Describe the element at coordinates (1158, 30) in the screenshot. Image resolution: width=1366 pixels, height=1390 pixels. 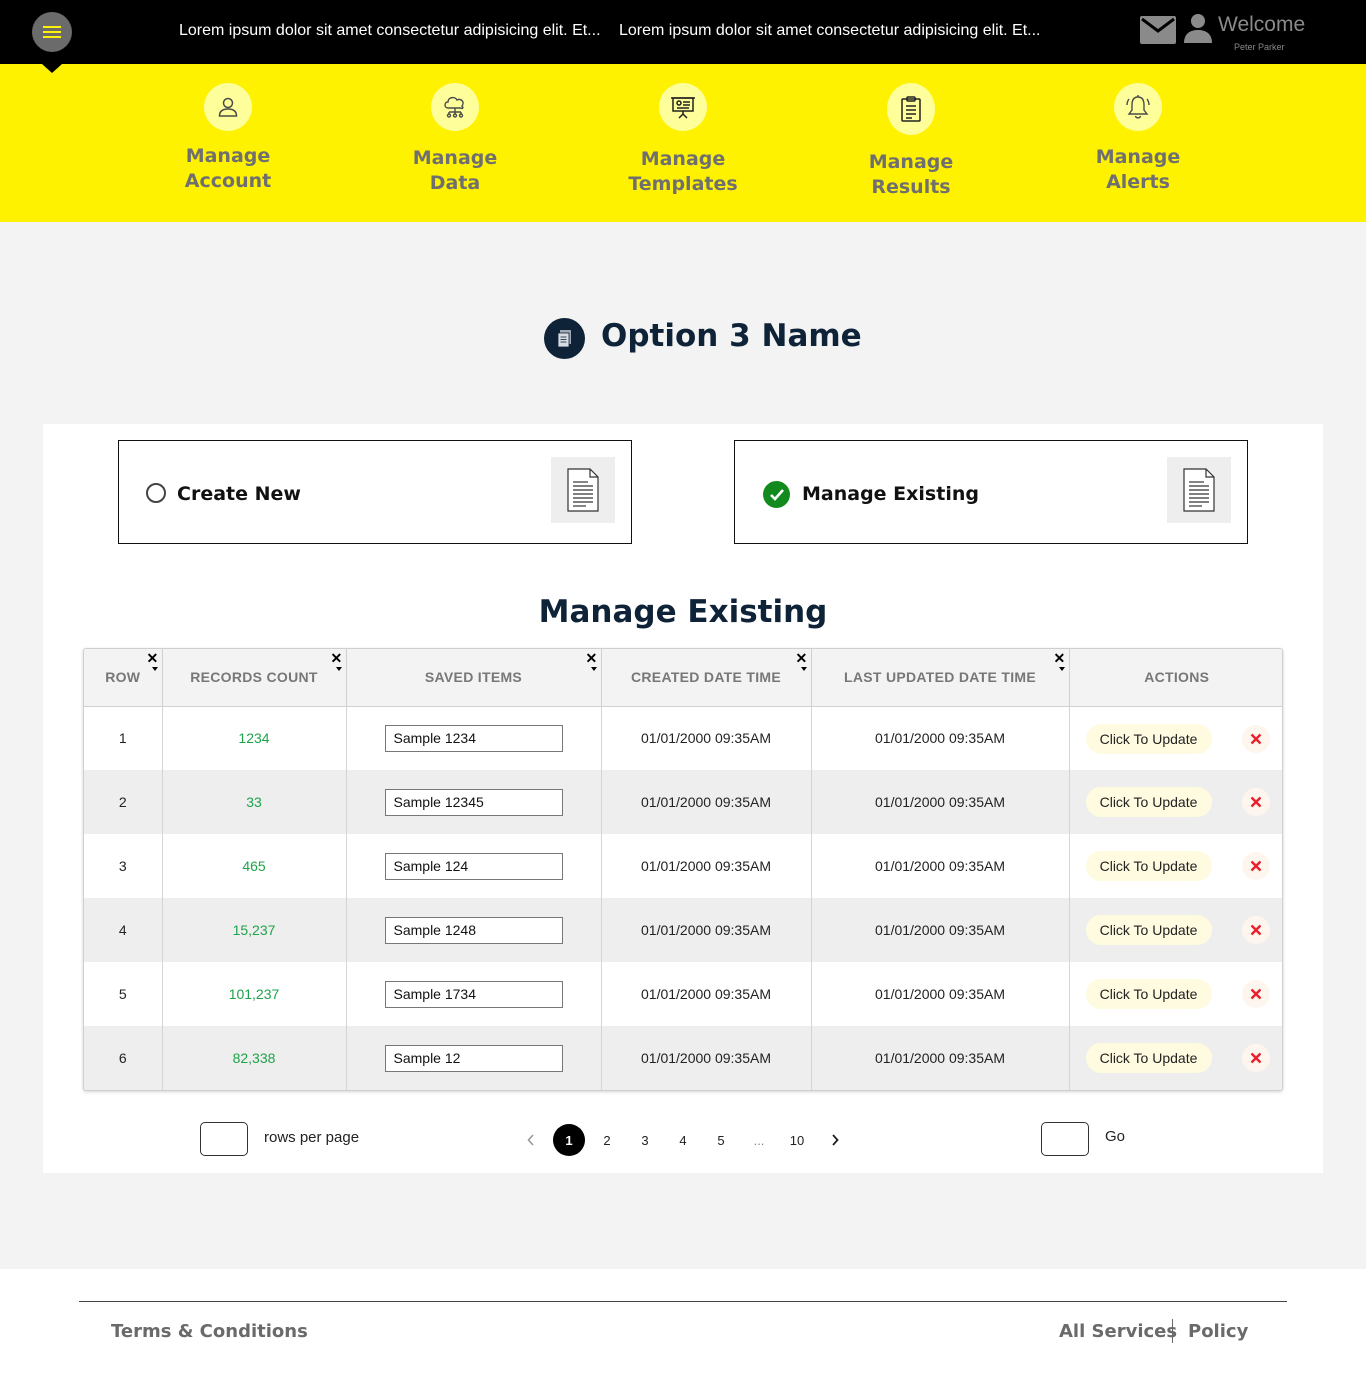
I see `mail-icon` at that location.